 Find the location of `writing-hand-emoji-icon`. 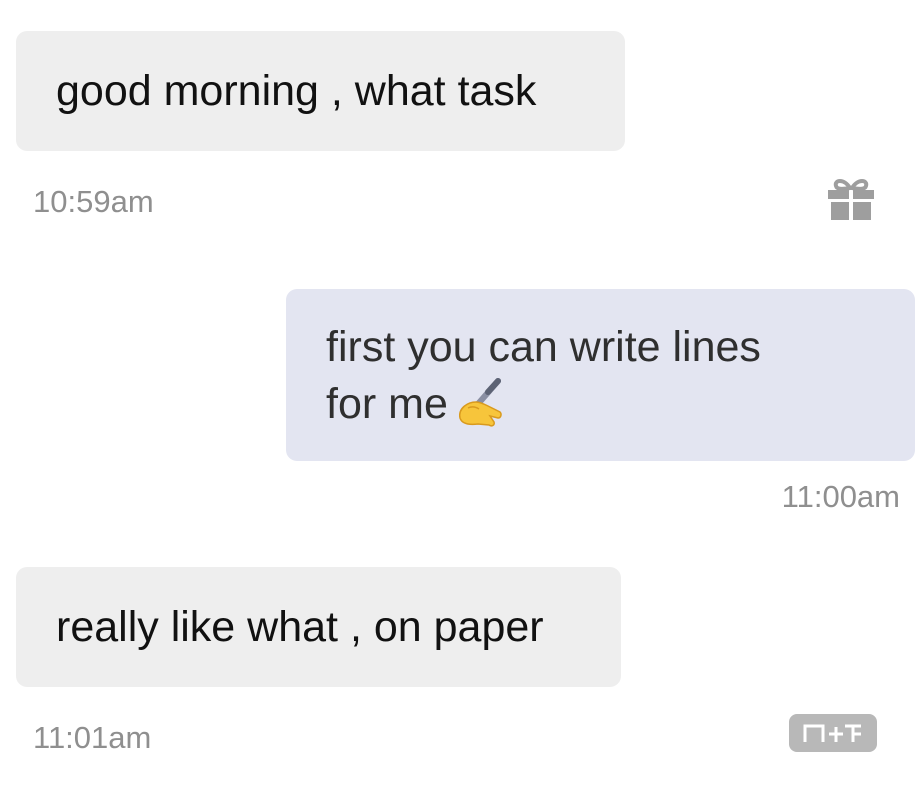

writing-hand-emoji-icon is located at coordinates (479, 402).